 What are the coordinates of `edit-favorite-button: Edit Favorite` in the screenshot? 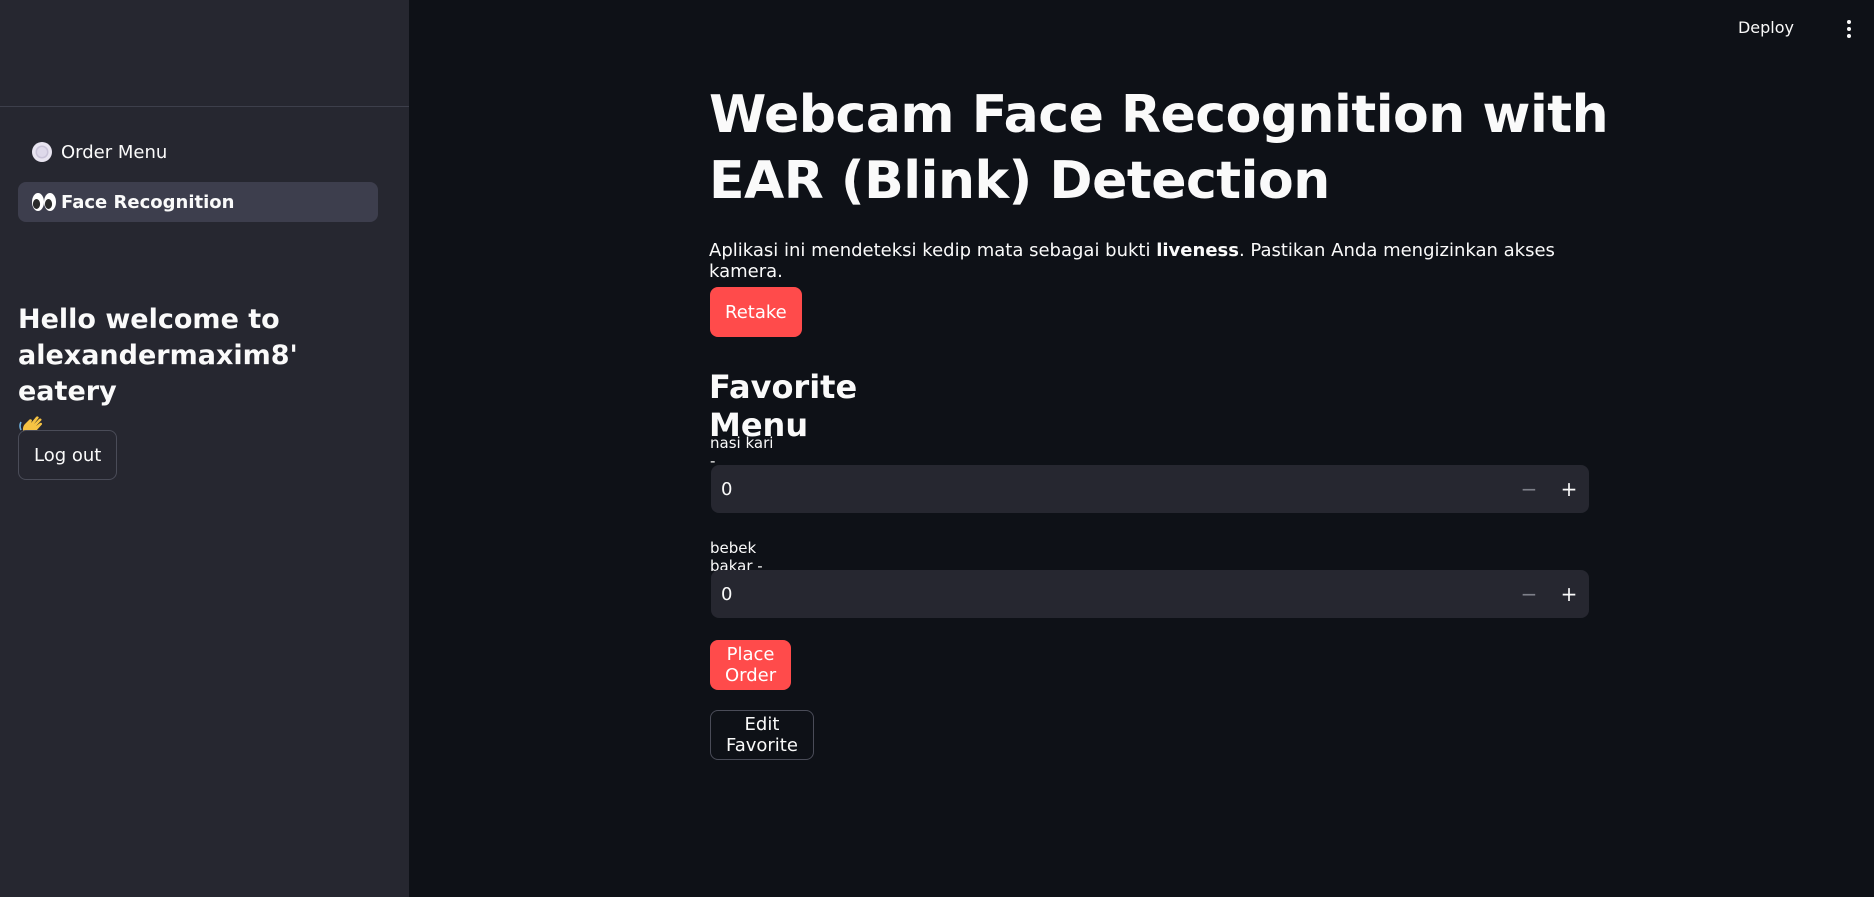 It's located at (762, 735).